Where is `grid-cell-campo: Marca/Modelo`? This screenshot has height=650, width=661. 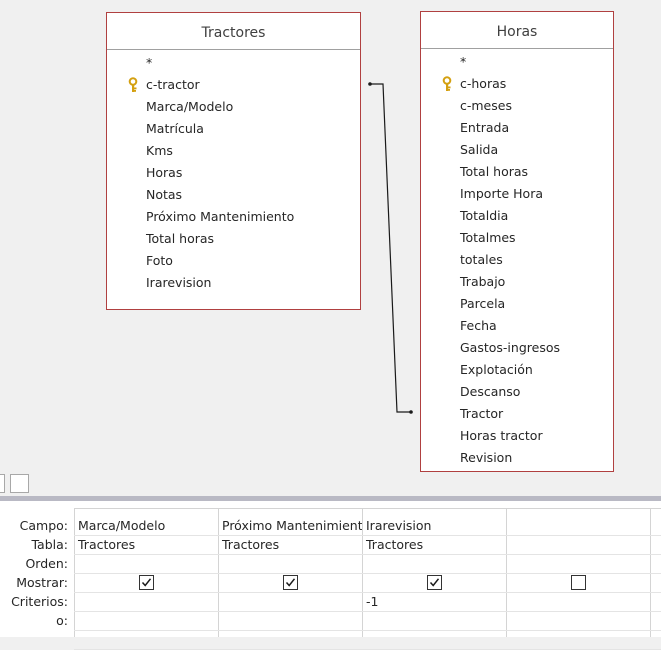 grid-cell-campo: Marca/Modelo is located at coordinates (146, 525).